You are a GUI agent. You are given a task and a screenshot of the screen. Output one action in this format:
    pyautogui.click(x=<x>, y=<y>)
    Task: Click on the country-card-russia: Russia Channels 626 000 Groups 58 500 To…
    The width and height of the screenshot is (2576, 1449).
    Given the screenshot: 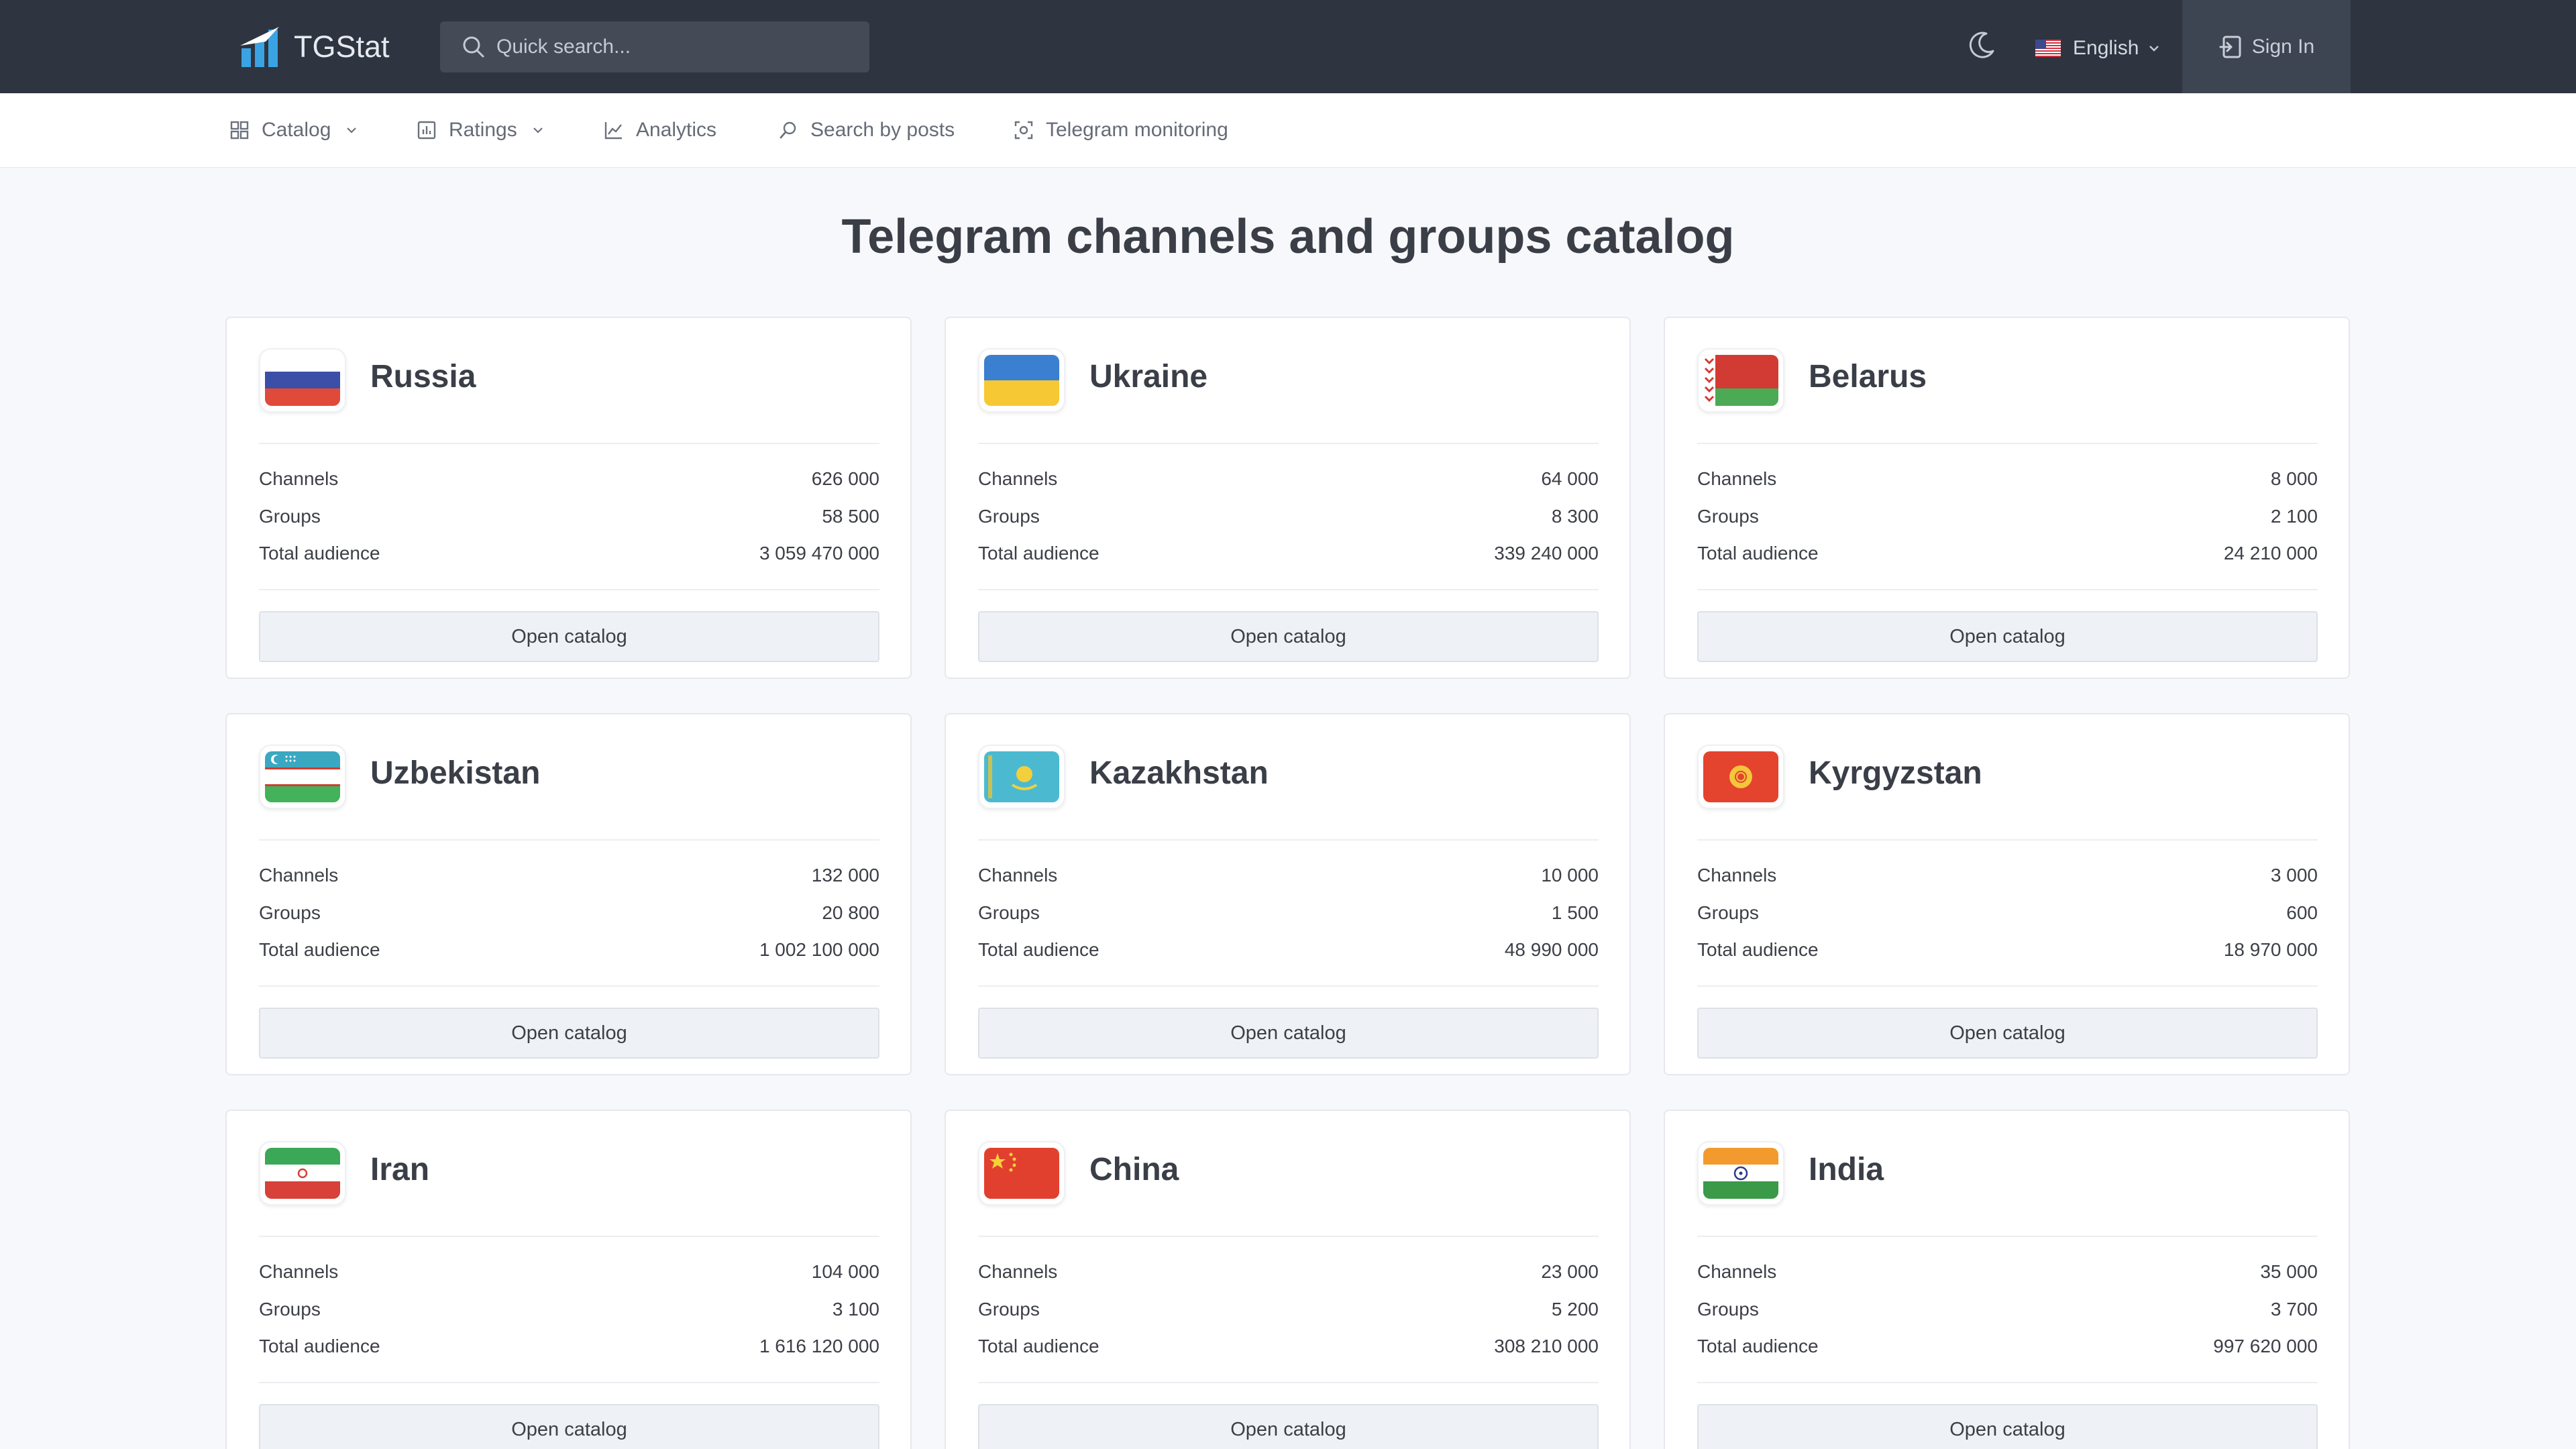 What is the action you would take?
    pyautogui.click(x=568, y=498)
    